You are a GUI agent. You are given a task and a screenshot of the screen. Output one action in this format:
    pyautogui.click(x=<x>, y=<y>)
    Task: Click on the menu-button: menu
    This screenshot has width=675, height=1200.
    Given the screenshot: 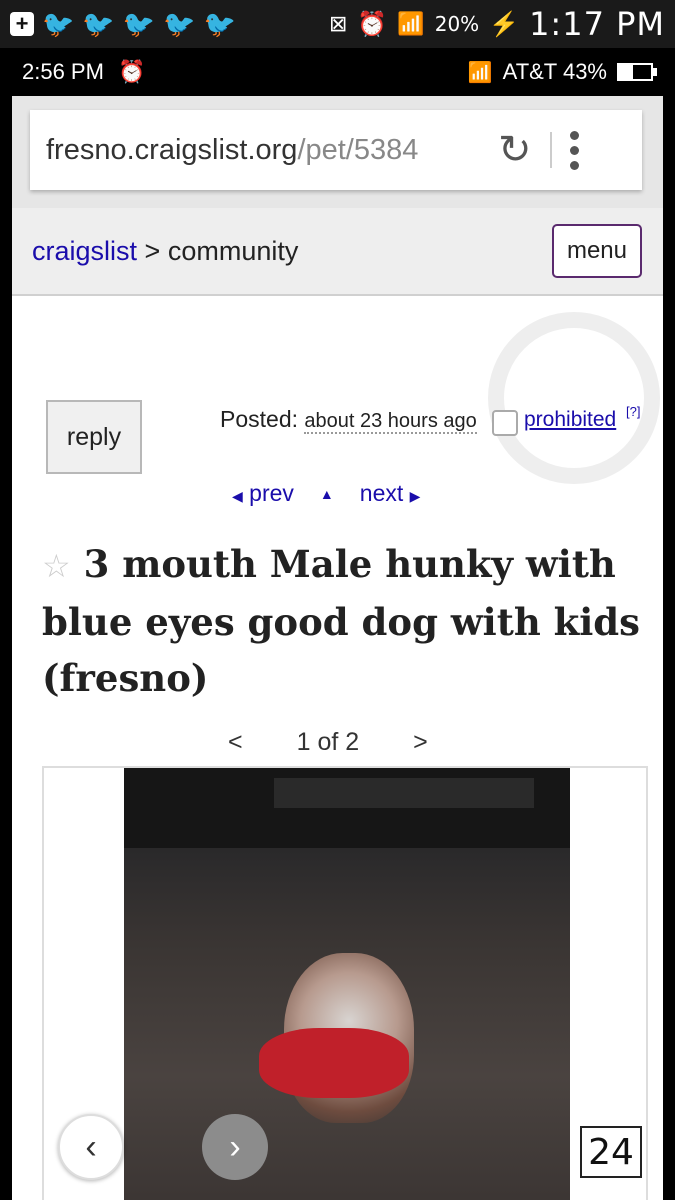 What is the action you would take?
    pyautogui.click(x=597, y=251)
    